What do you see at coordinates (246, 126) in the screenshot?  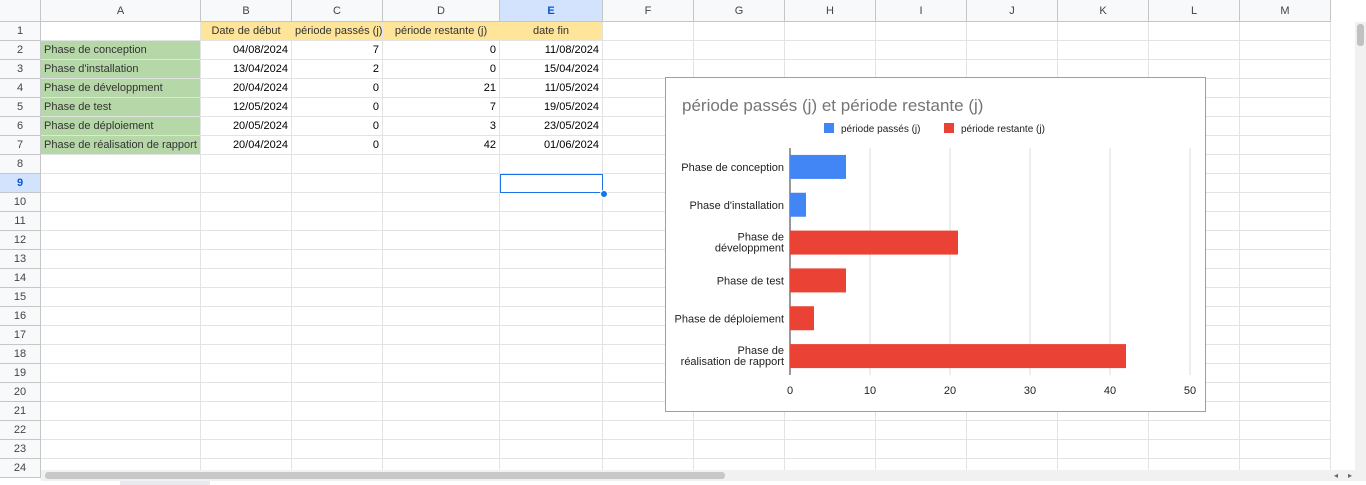 I see `table-cell: 20/05/2024` at bounding box center [246, 126].